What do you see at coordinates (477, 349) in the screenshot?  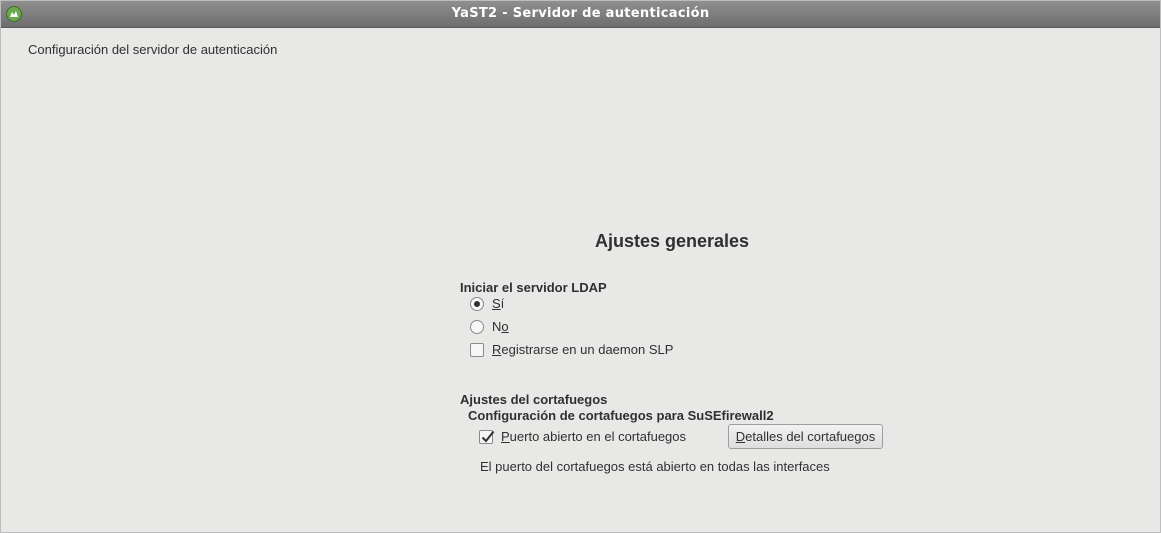 I see `checkbox-box` at bounding box center [477, 349].